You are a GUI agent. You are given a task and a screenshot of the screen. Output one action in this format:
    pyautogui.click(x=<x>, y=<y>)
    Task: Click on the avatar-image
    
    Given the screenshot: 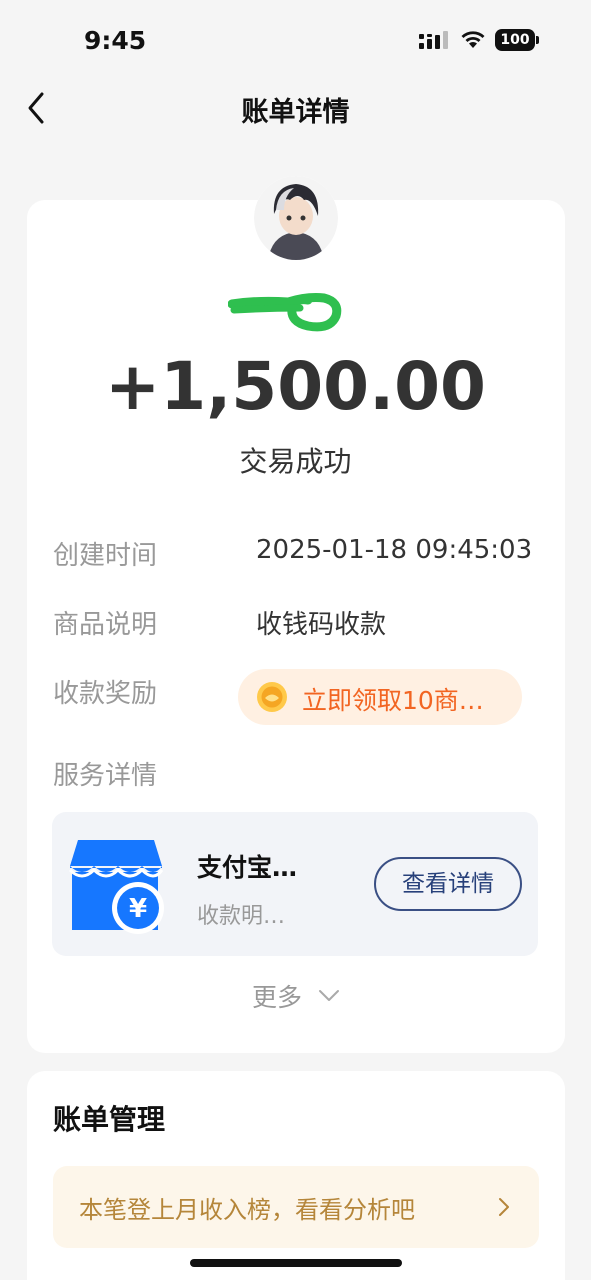 What is the action you would take?
    pyautogui.click(x=296, y=218)
    